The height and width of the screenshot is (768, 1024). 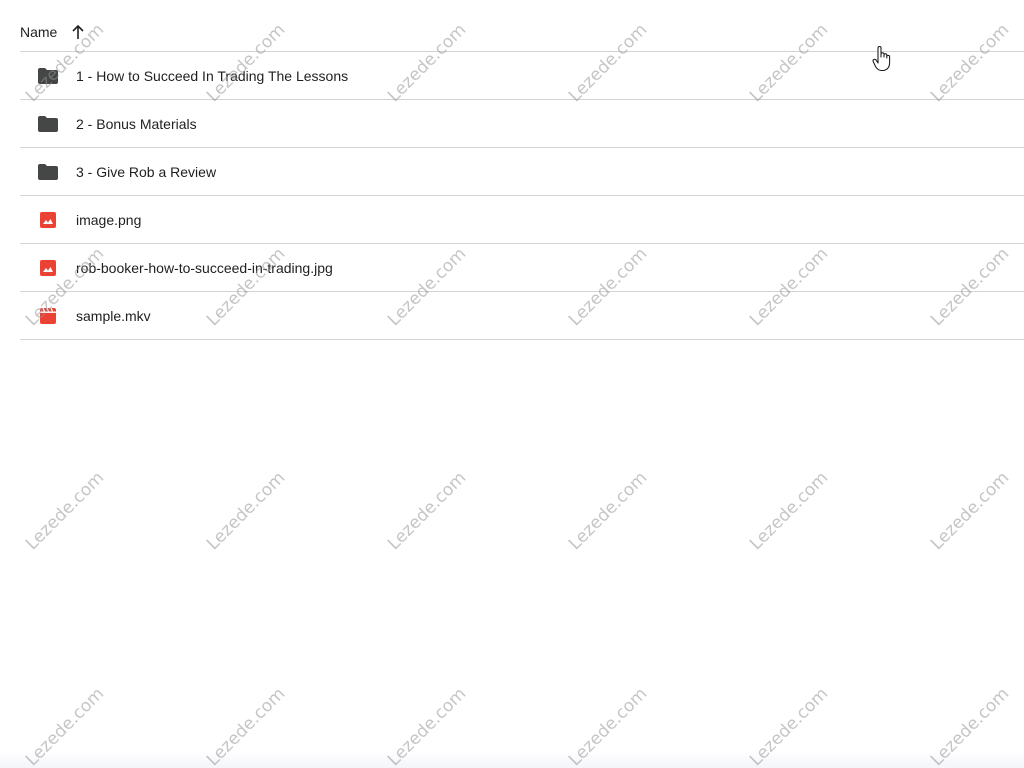 I want to click on file-row-image-png: image.png, so click(x=522, y=220).